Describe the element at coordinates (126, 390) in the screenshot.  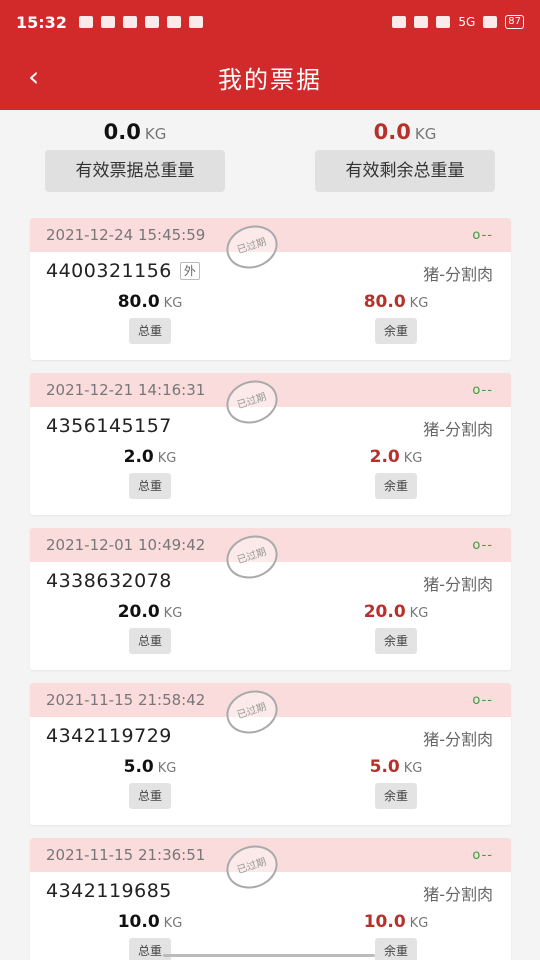
I see `ticket-date: 2021-12-21 14:16:31` at that location.